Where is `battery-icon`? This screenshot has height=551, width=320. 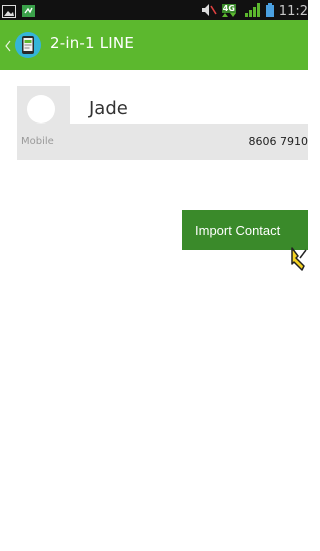 battery-icon is located at coordinates (269, 11).